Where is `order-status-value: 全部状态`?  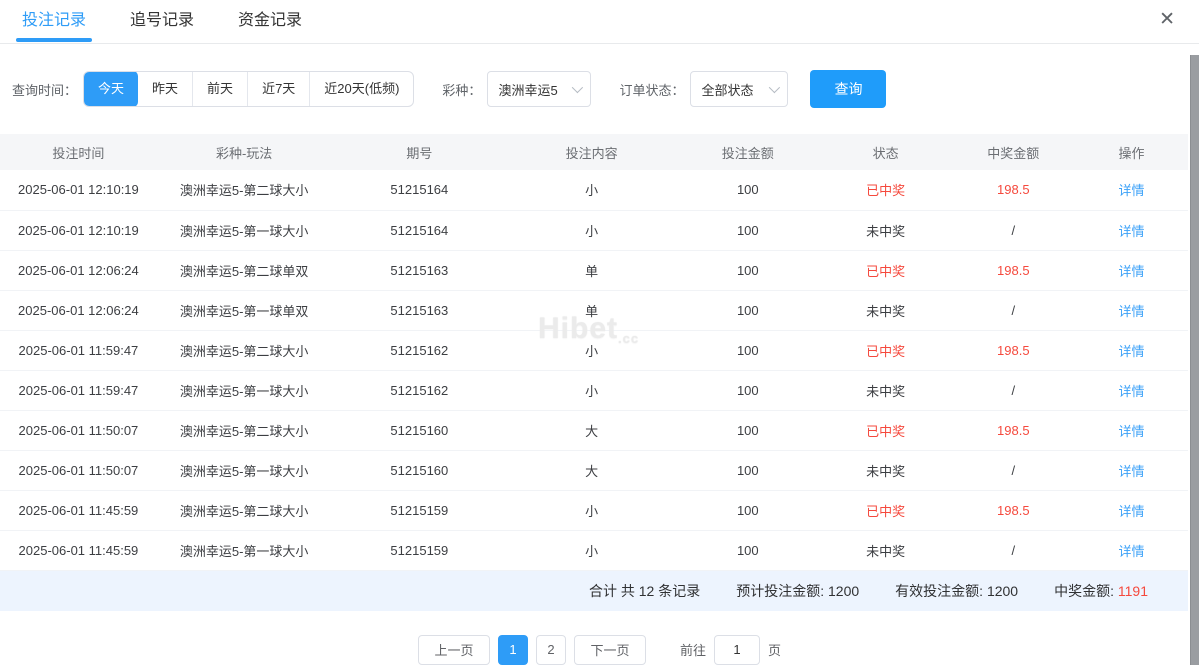
order-status-value: 全部状态 is located at coordinates (727, 90).